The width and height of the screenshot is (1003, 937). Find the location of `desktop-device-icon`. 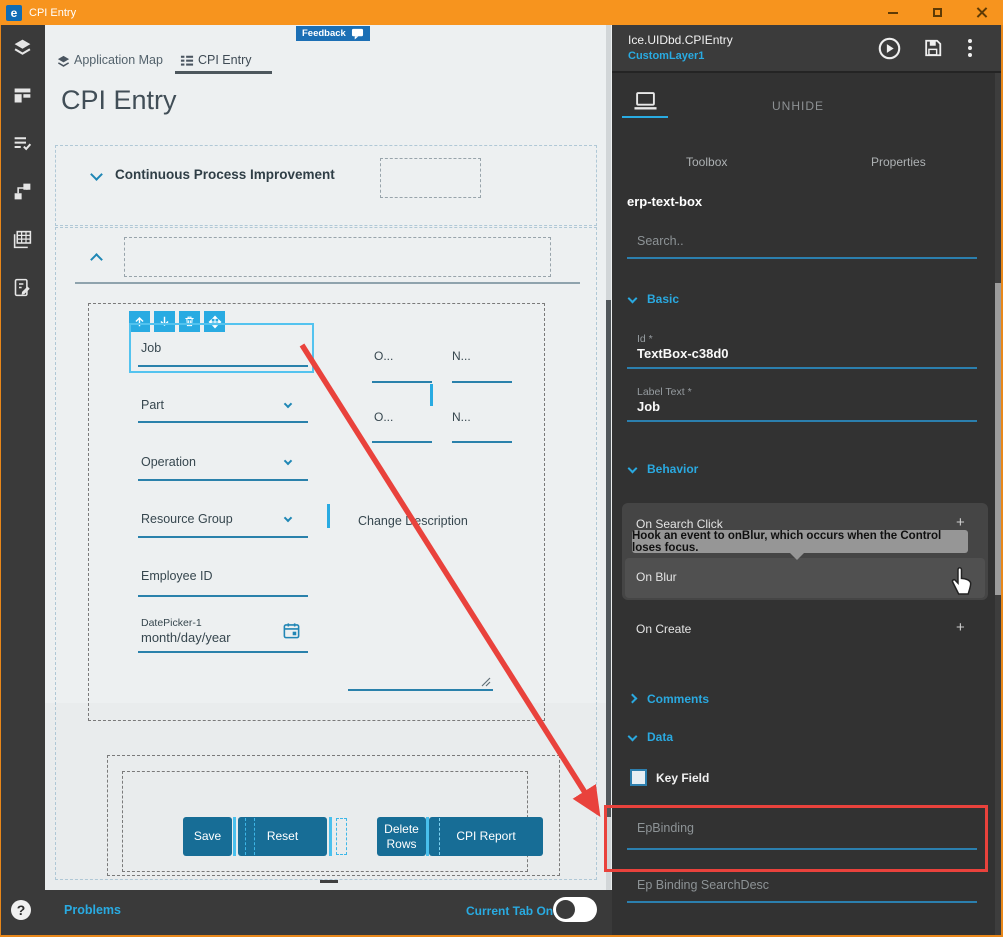

desktop-device-icon is located at coordinates (645, 101).